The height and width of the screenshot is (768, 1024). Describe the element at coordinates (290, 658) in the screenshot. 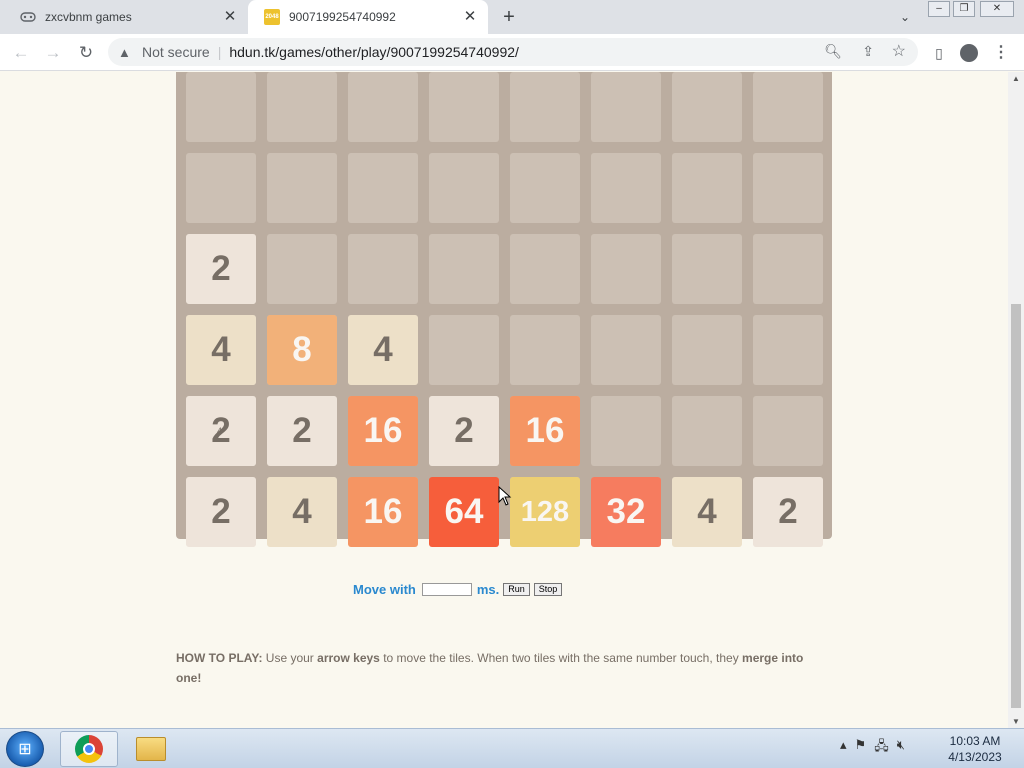

I see `how-to-text: Use your` at that location.